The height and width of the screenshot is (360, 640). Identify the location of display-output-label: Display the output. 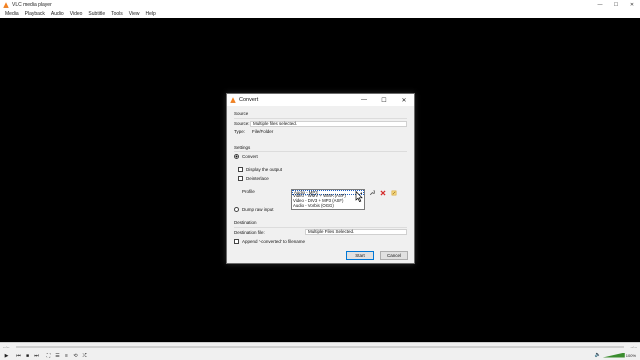
(264, 169).